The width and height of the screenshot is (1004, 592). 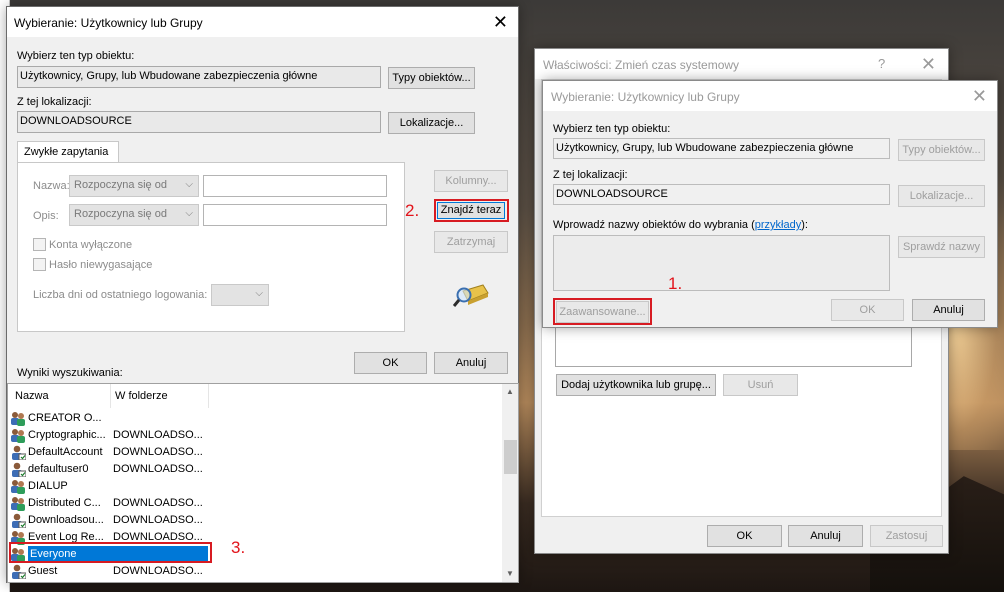 What do you see at coordinates (39, 244) in the screenshot?
I see `disabled-accounts-checkbox` at bounding box center [39, 244].